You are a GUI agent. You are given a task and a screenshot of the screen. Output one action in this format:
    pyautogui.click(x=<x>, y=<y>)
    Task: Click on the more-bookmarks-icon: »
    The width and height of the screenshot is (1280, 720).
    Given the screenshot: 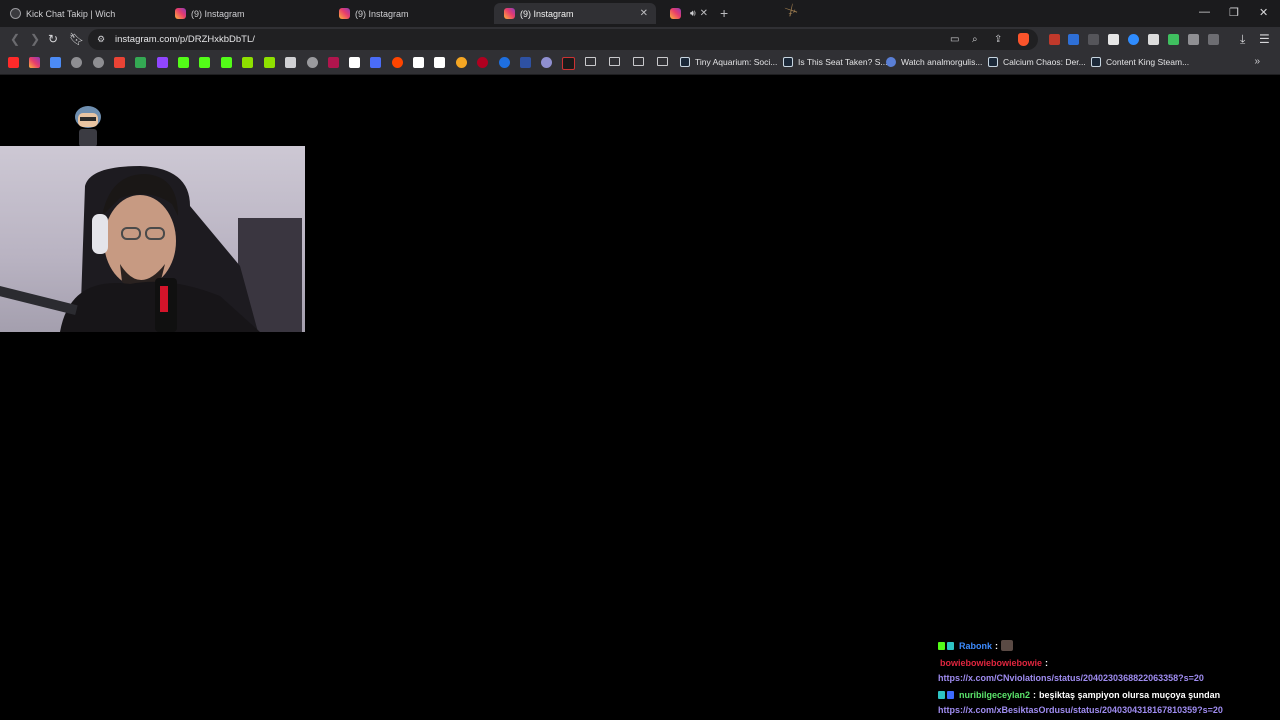 What is the action you would take?
    pyautogui.click(x=1257, y=61)
    